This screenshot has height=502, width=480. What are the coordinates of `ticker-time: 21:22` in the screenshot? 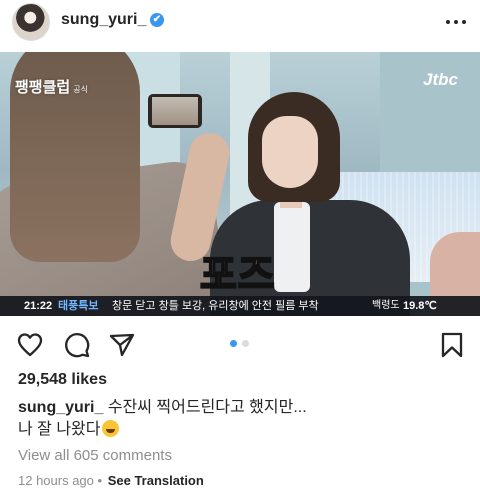 It's located at (38, 306).